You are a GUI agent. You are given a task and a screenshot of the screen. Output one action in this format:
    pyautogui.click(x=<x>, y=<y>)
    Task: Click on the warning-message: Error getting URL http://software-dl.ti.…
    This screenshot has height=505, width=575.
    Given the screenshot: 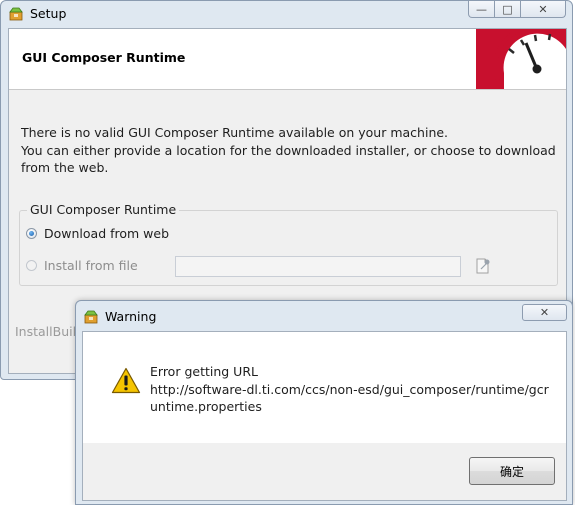 What is the action you would take?
    pyautogui.click(x=349, y=389)
    